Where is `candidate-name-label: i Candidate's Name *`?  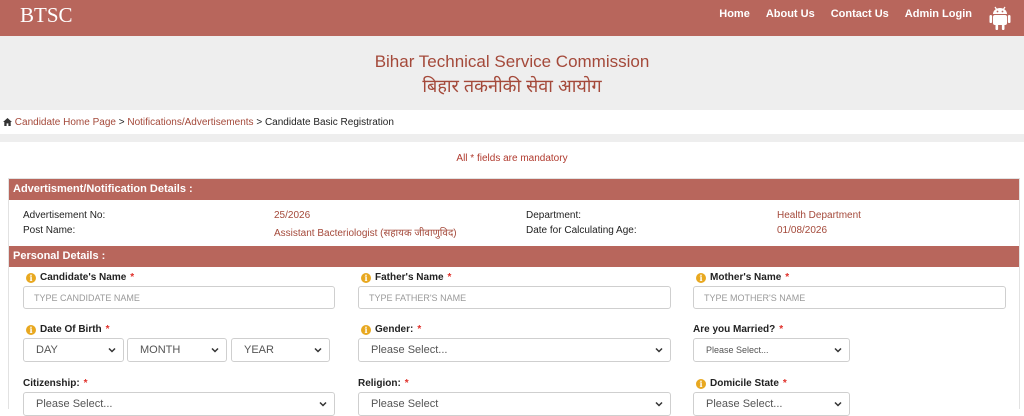
candidate-name-label: i Candidate's Name * is located at coordinates (80, 277).